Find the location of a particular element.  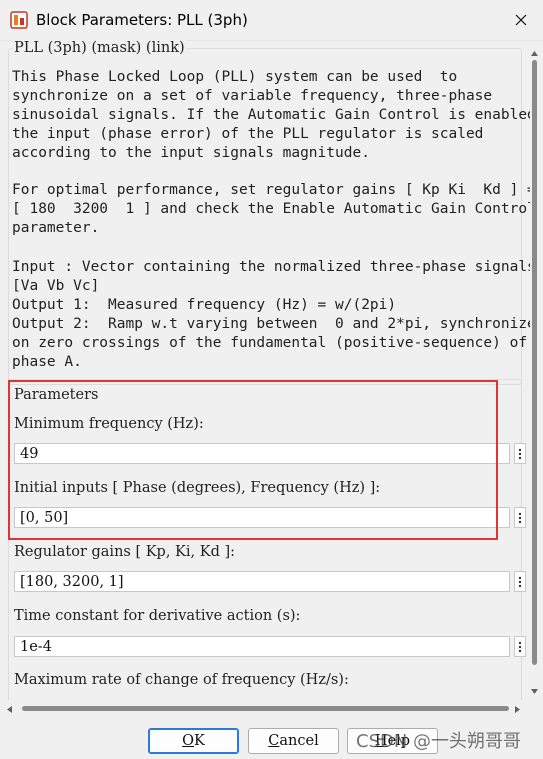

horizontal-scroll-thumb is located at coordinates (265, 708).